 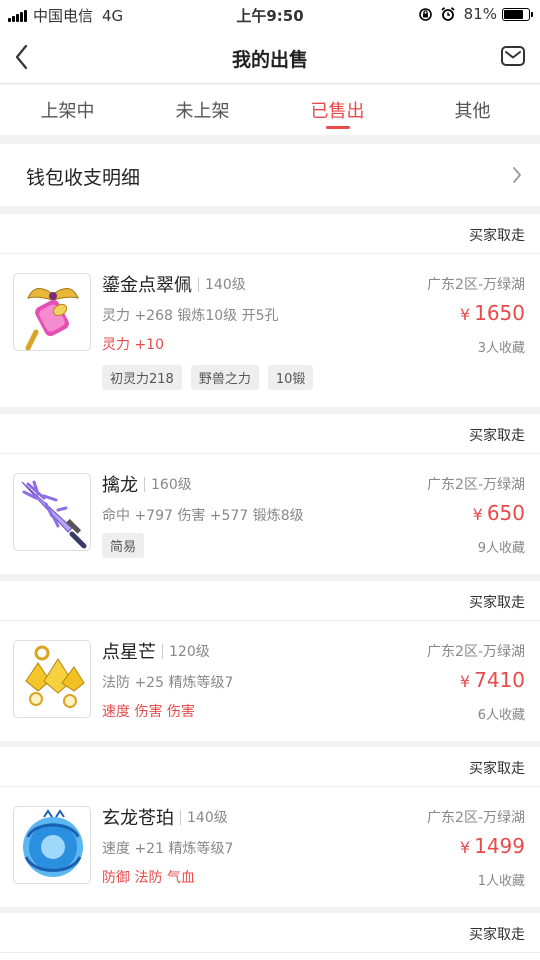 I want to click on tab-label: 已售出, so click(x=337, y=111).